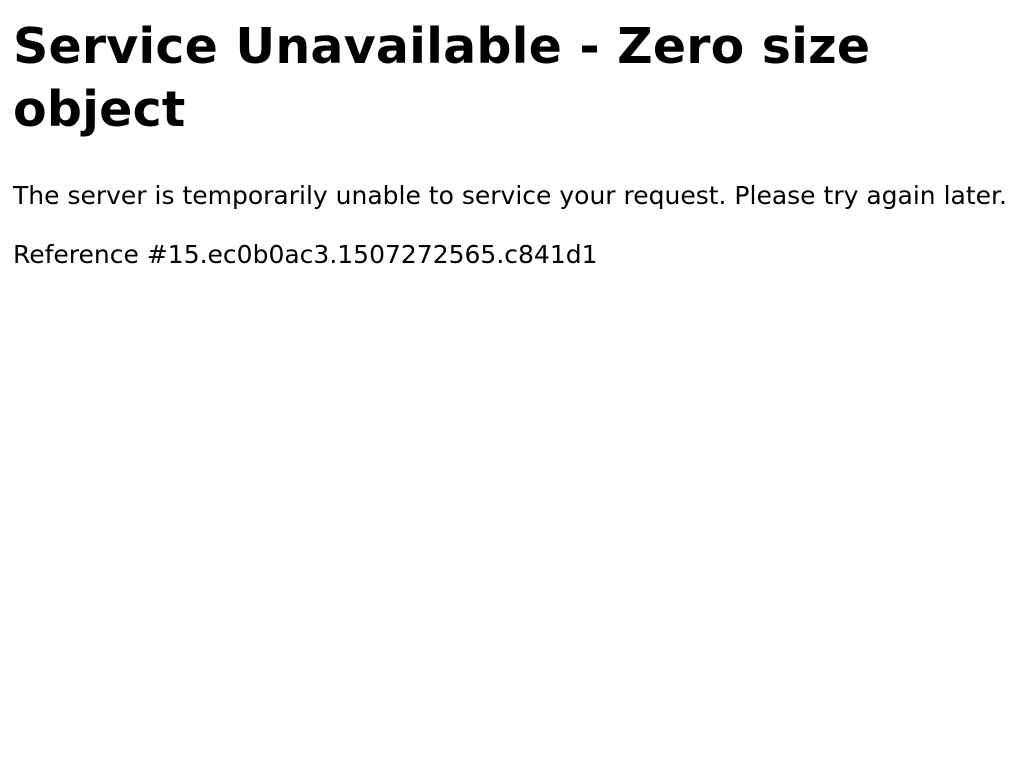 The width and height of the screenshot is (1024, 768). What do you see at coordinates (442, 78) in the screenshot?
I see `page-title: Service Unavailable - Zero size object` at bounding box center [442, 78].